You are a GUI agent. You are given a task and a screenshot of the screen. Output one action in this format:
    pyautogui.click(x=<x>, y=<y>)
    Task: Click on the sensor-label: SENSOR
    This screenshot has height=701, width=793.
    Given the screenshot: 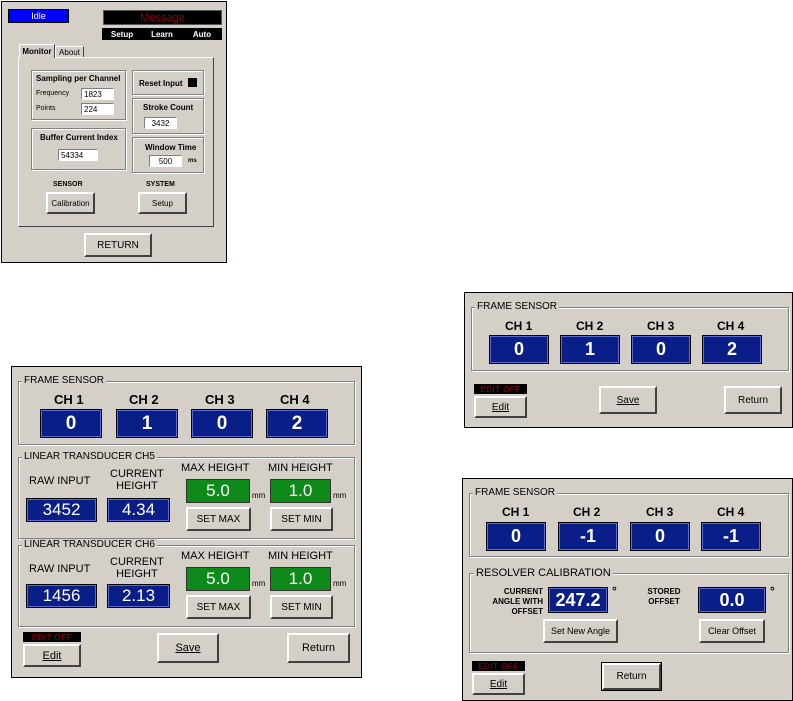 What is the action you would take?
    pyautogui.click(x=68, y=184)
    